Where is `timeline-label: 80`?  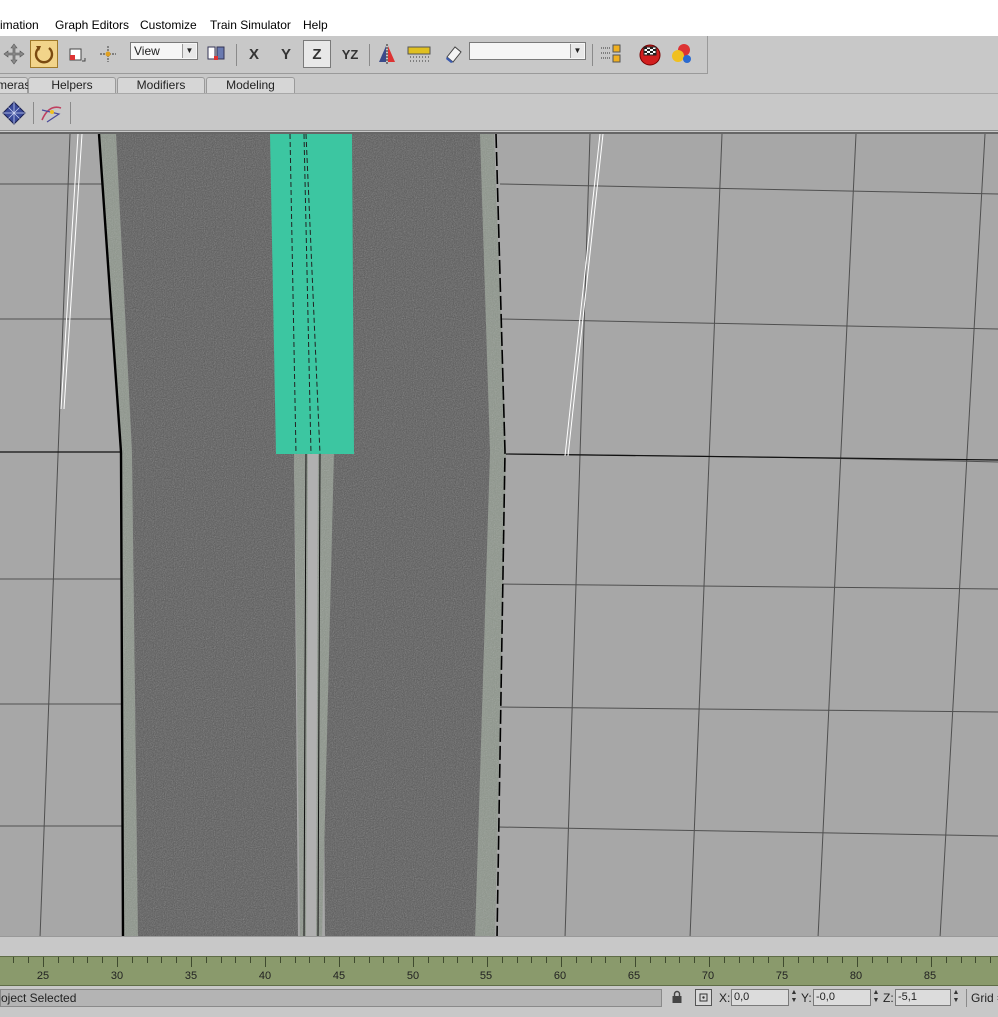
timeline-label: 80 is located at coordinates (856, 976).